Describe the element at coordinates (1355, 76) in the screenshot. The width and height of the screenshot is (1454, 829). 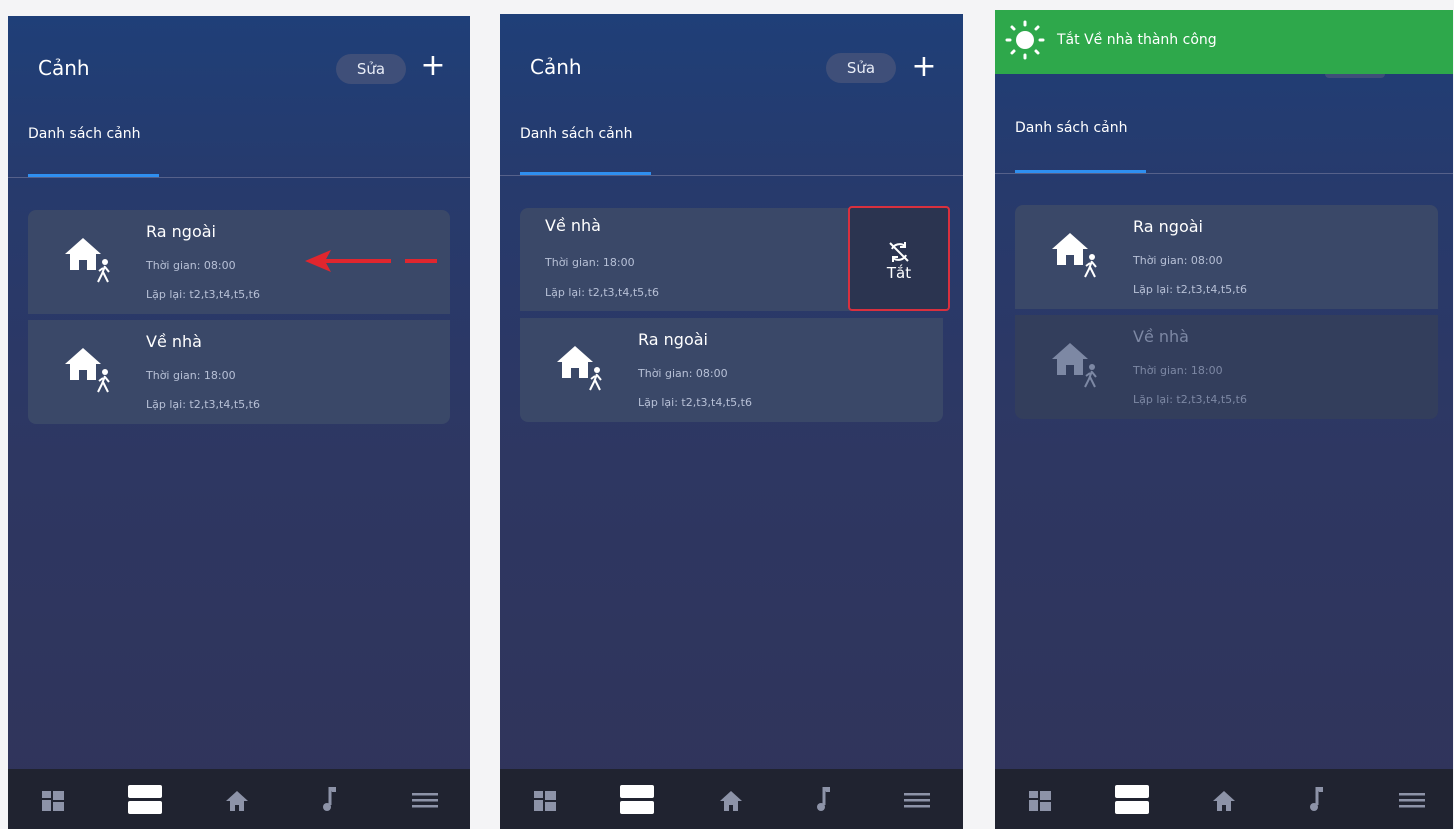
I see `edit-button-peek` at that location.